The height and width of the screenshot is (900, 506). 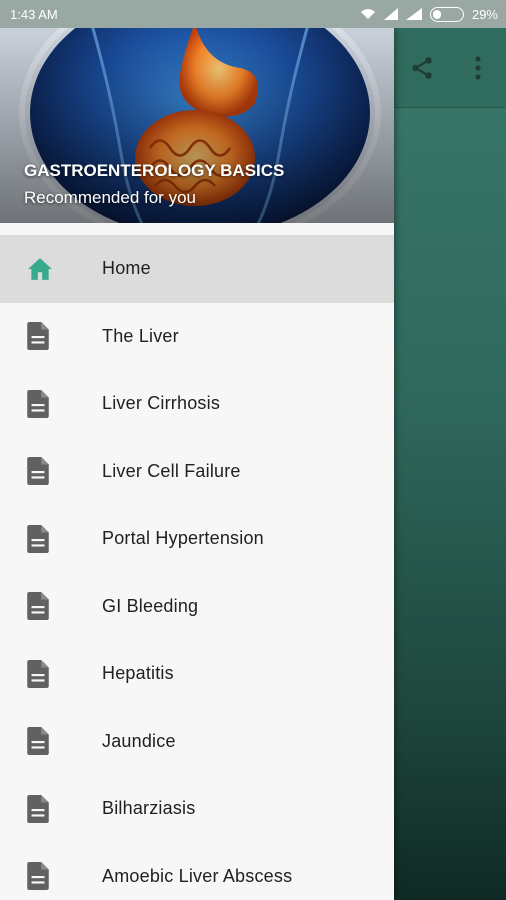 I want to click on drawer-item-gi-bleeding: GI Bleeding, so click(x=197, y=607).